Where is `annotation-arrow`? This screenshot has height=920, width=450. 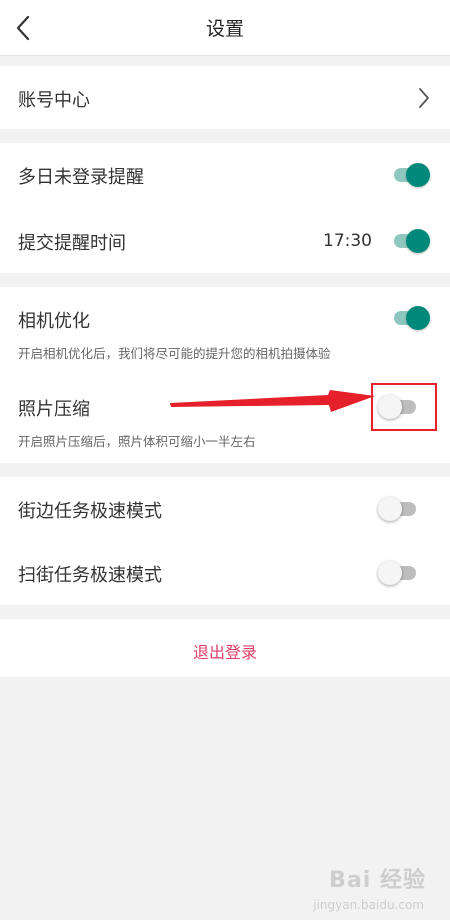
annotation-arrow is located at coordinates (272, 401).